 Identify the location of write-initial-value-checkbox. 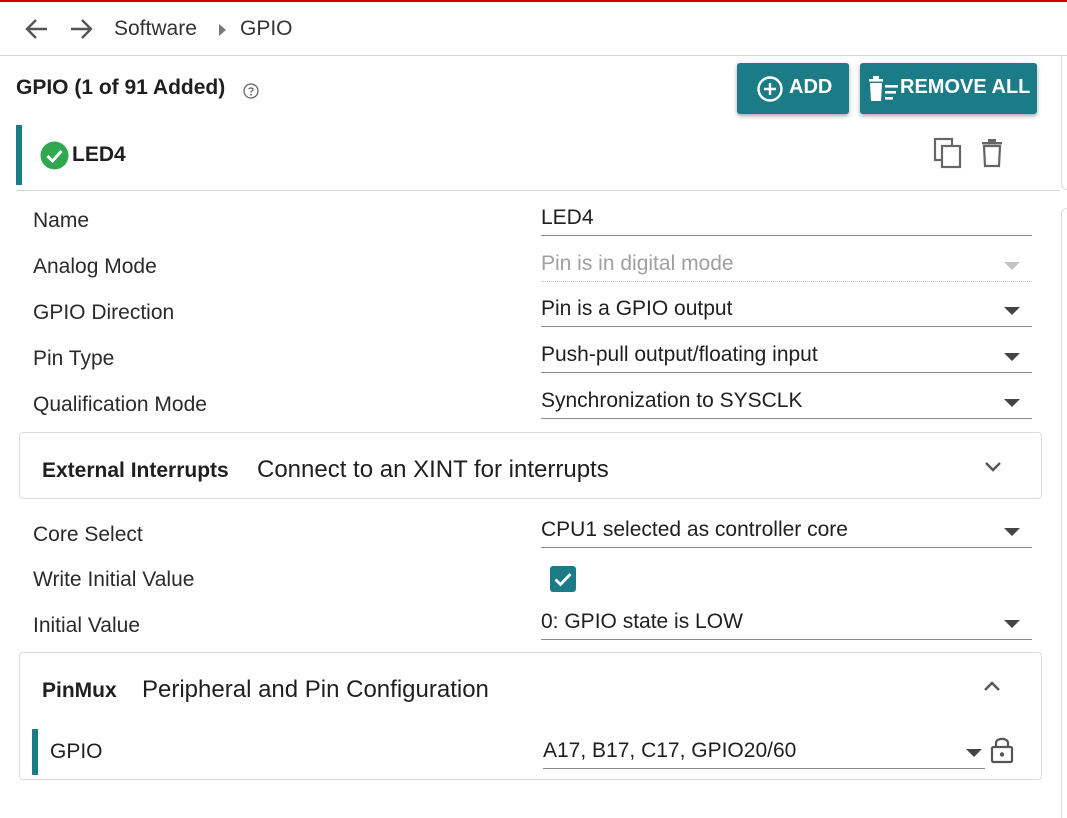
(563, 579).